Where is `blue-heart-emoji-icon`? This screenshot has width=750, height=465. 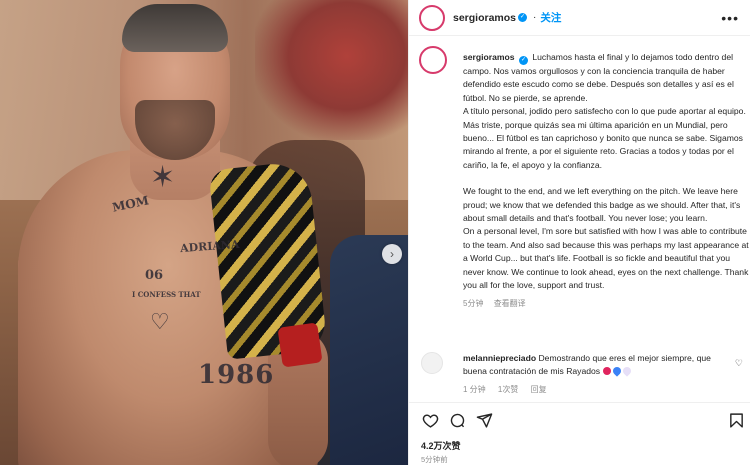 blue-heart-emoji-icon is located at coordinates (616, 371).